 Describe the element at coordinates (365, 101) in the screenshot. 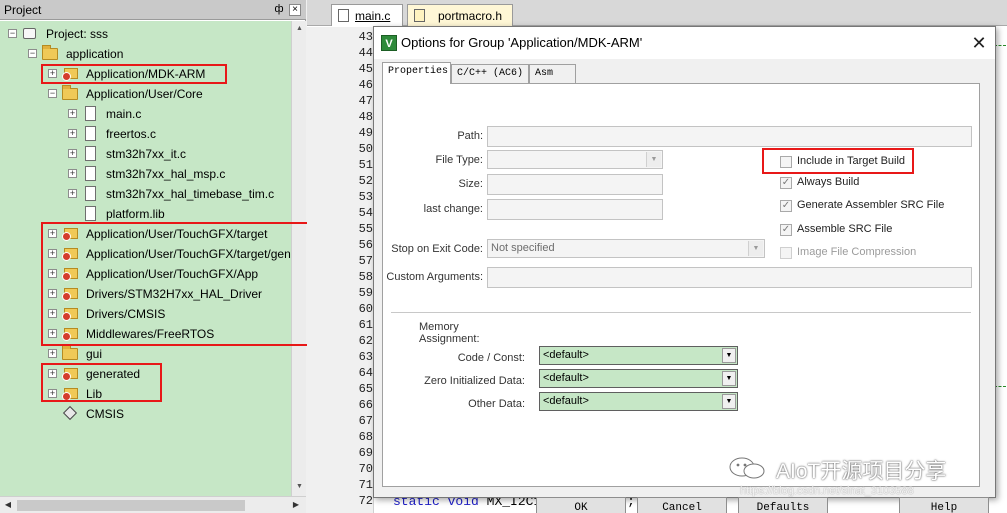

I see `line-number: 47` at that location.